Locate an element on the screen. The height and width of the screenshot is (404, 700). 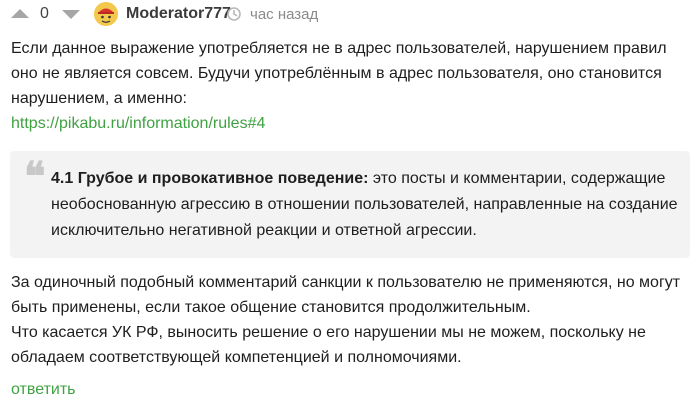
quote-mark-icon: ❝ is located at coordinates (35, 176).